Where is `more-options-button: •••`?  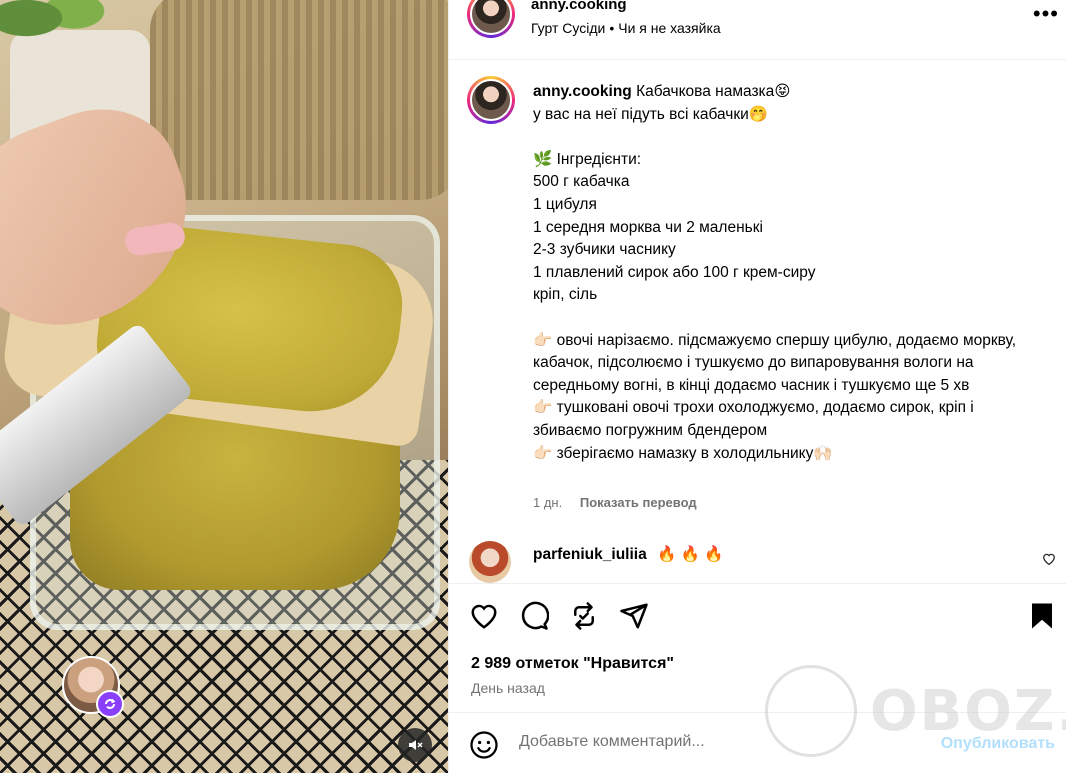
more-options-button: ••• is located at coordinates (1045, 13).